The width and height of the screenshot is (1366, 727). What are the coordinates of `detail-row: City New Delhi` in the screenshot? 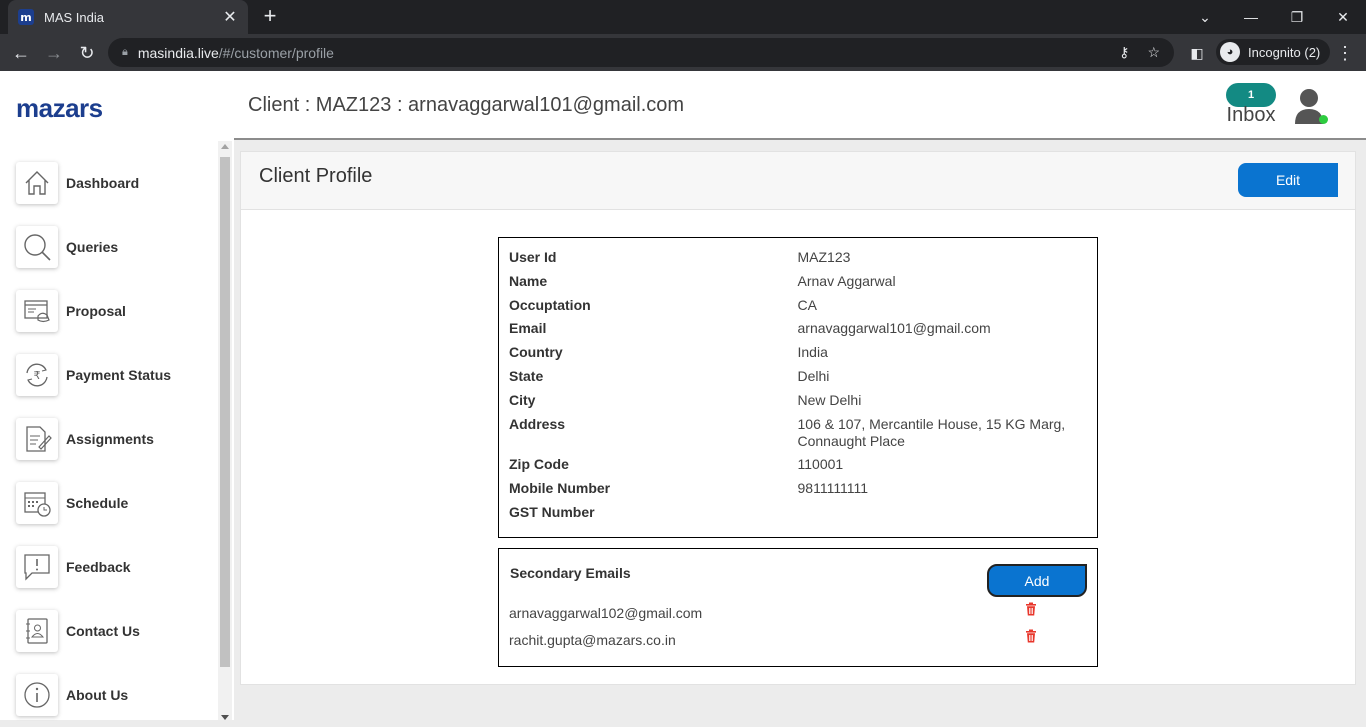 It's located at (798, 400).